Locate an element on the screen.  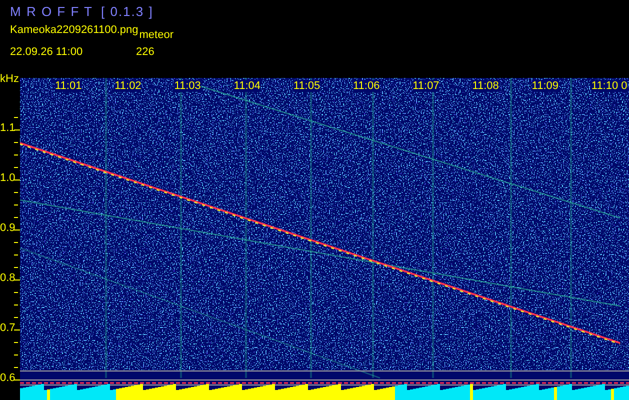
frequency-label: 1.0 is located at coordinates (8, 178).